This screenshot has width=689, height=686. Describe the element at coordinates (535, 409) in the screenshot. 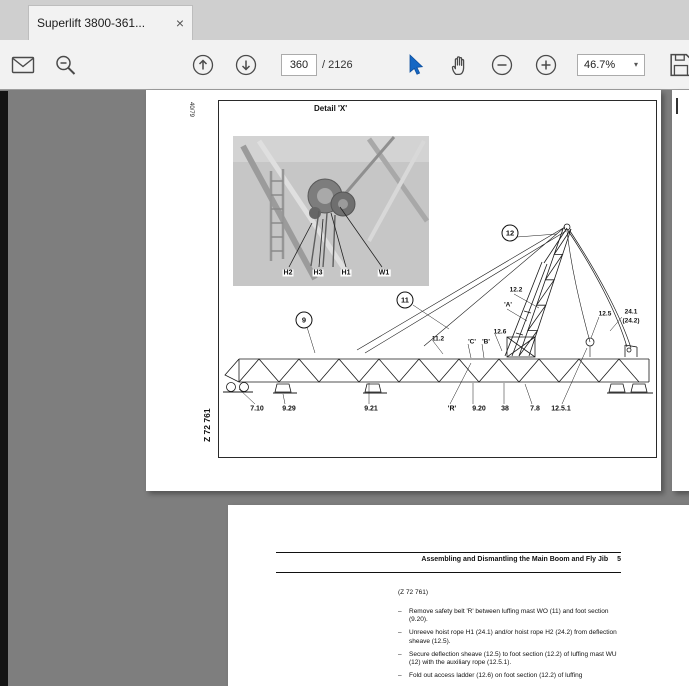

I see `bottom-label-7-8: 7.8` at that location.